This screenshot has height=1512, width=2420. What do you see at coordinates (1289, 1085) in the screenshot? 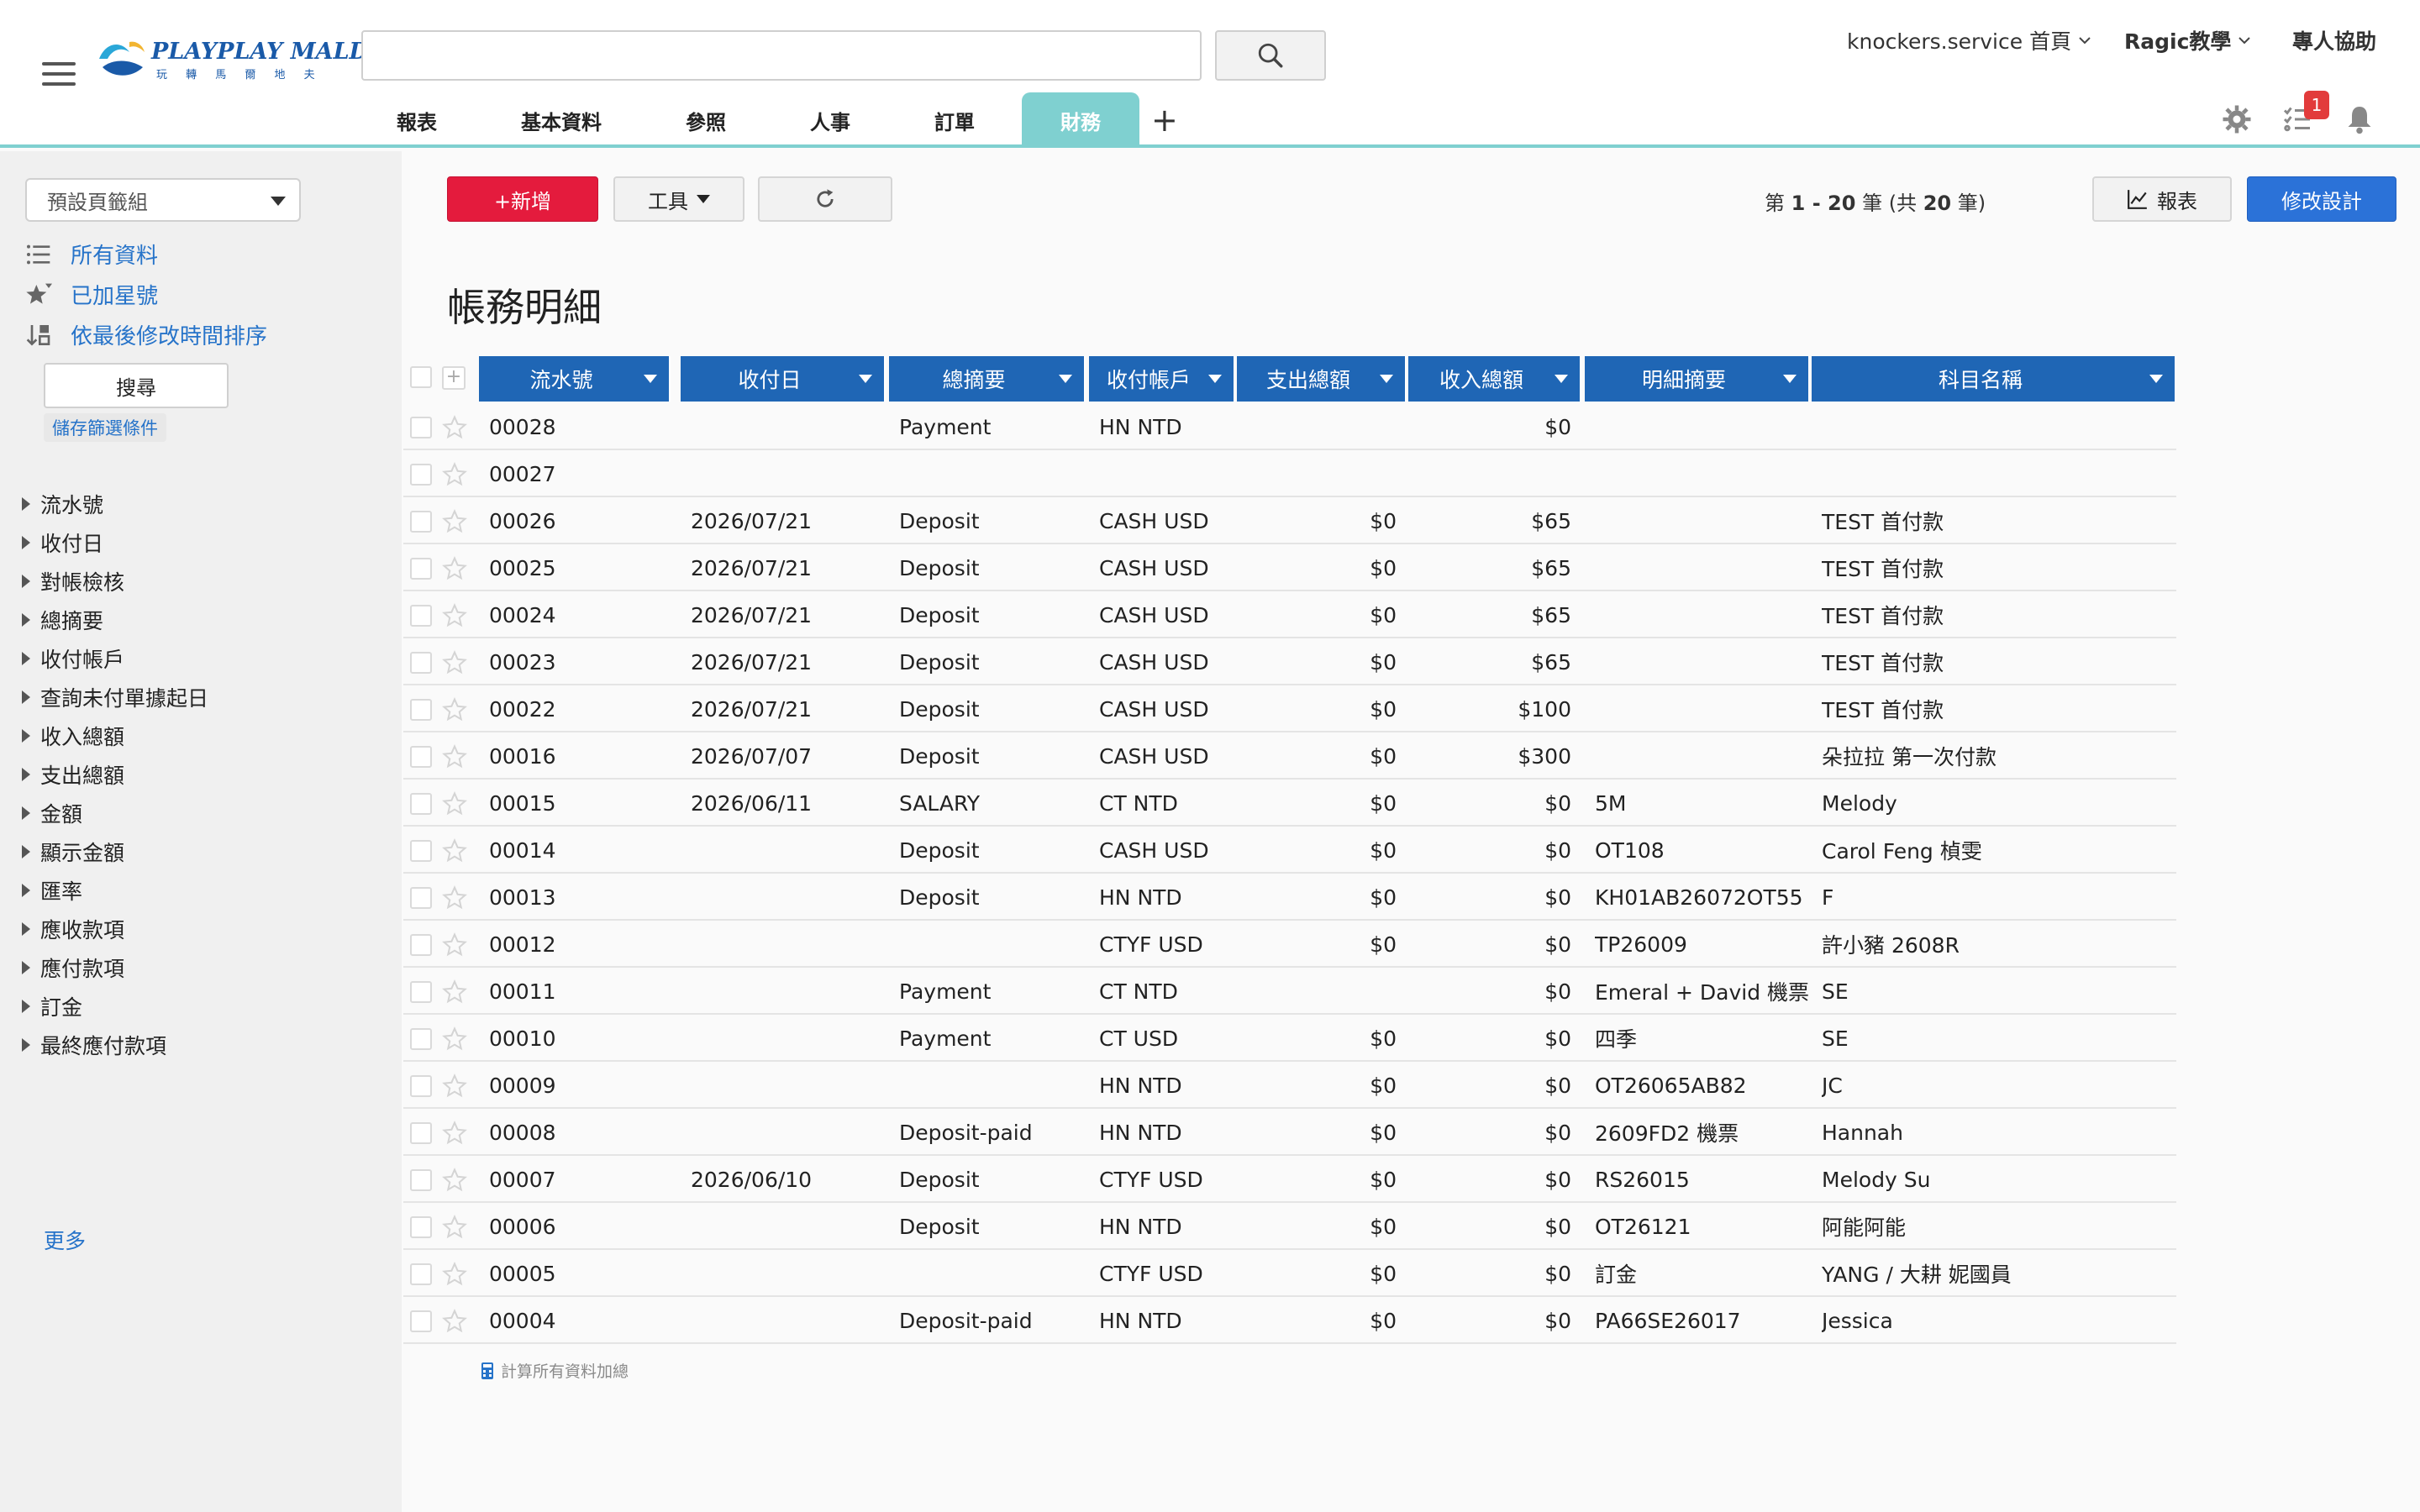
I see `table-row: 00009 HN NTD $0 $0 OT26065AB82 JC` at bounding box center [1289, 1085].